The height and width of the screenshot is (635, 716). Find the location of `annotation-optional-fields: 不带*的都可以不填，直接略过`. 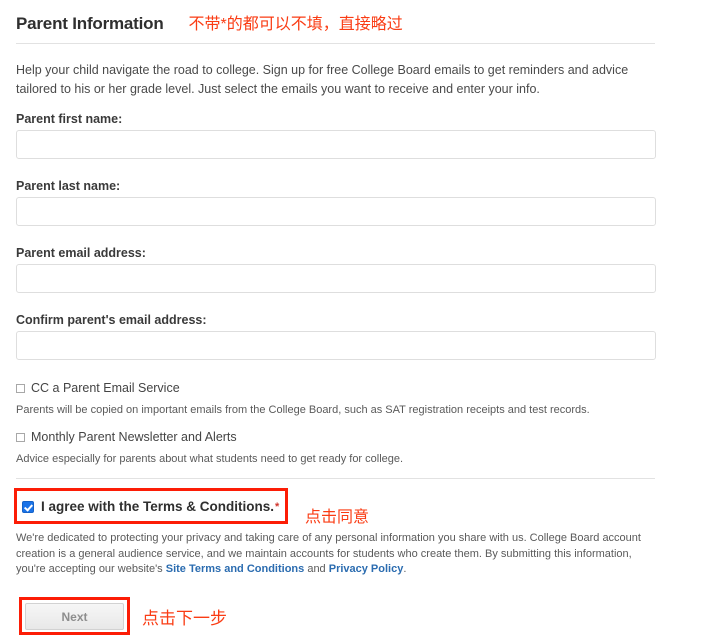

annotation-optional-fields: 不带*的都可以不填，直接略过 is located at coordinates (295, 24).